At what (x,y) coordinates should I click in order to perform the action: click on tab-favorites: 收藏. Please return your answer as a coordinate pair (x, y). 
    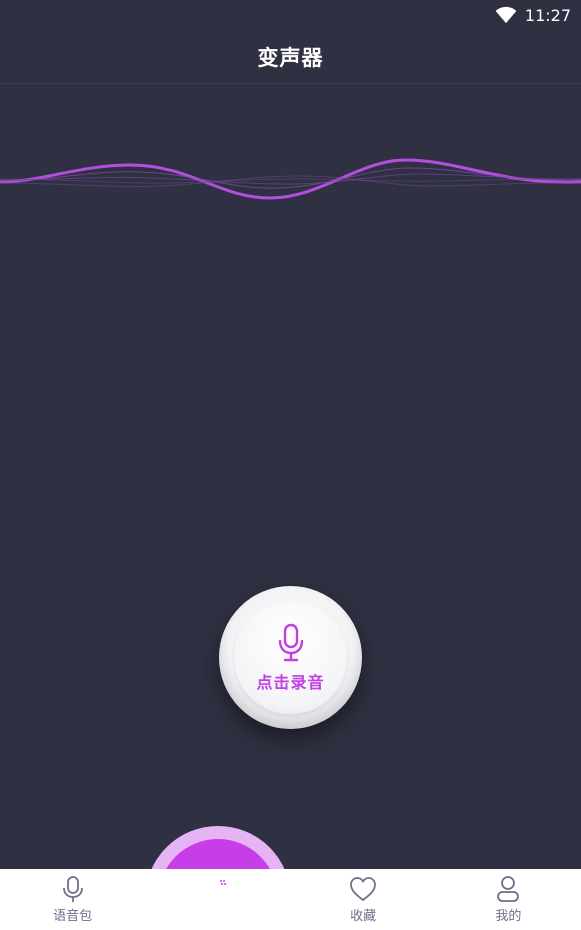
    Looking at the image, I should click on (363, 899).